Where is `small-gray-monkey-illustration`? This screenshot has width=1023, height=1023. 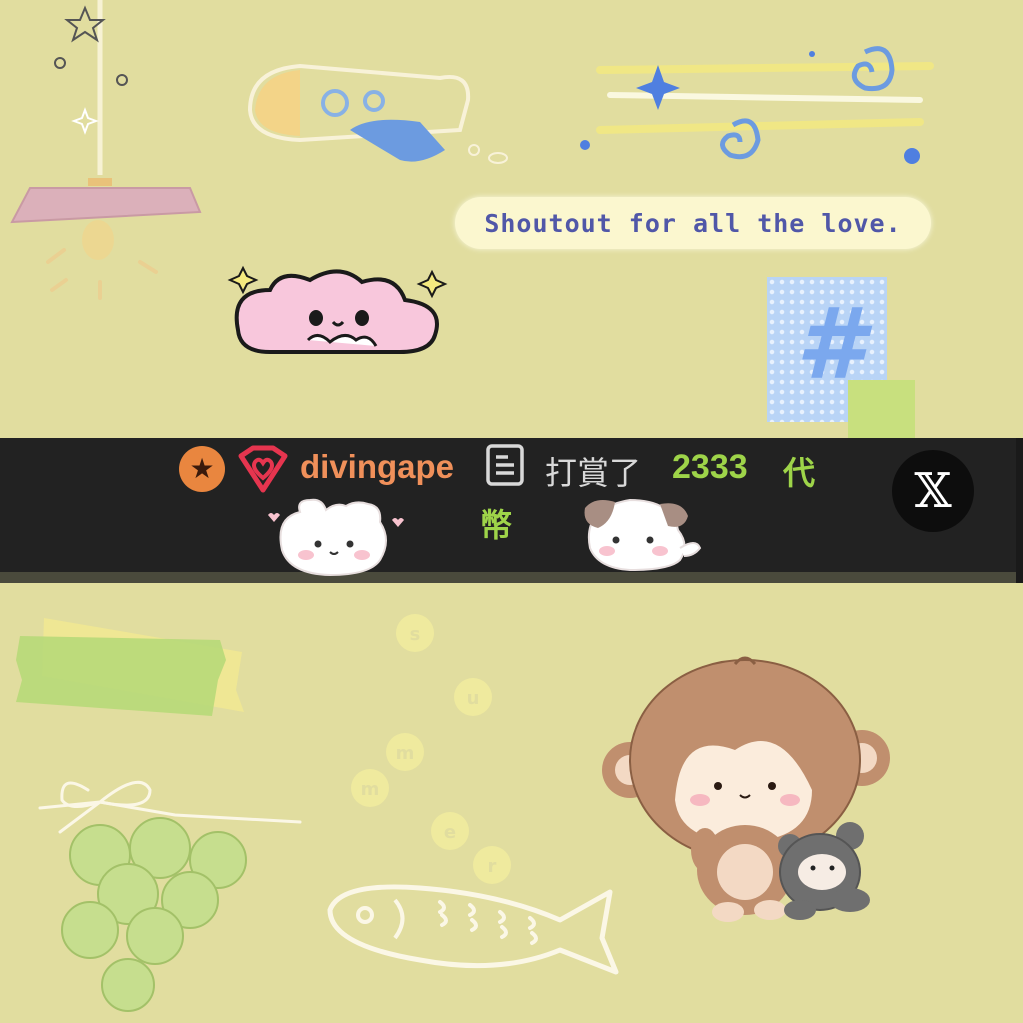
small-gray-monkey-illustration is located at coordinates (824, 871).